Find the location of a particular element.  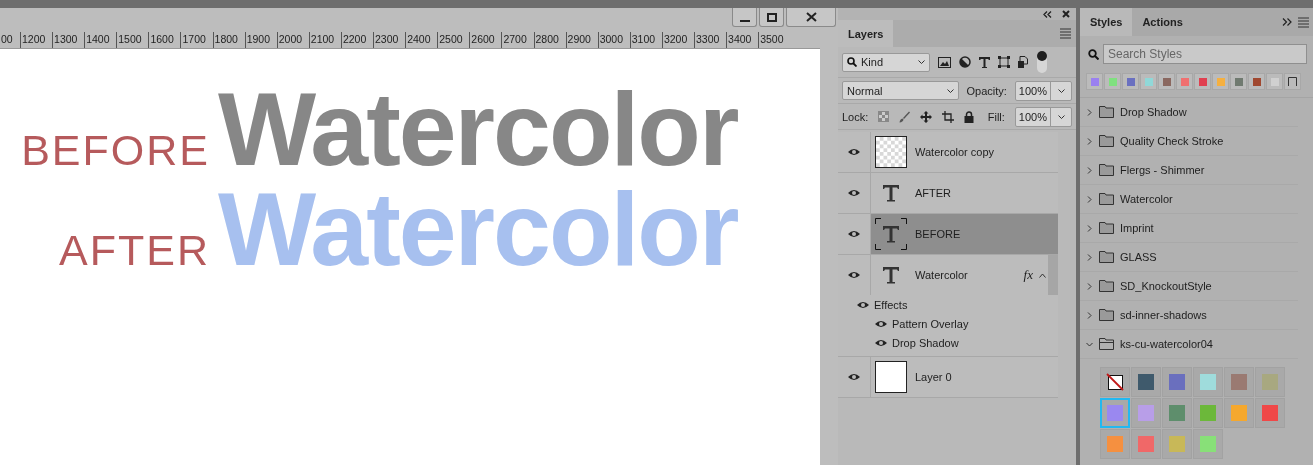

close-button is located at coordinates (811, 17).